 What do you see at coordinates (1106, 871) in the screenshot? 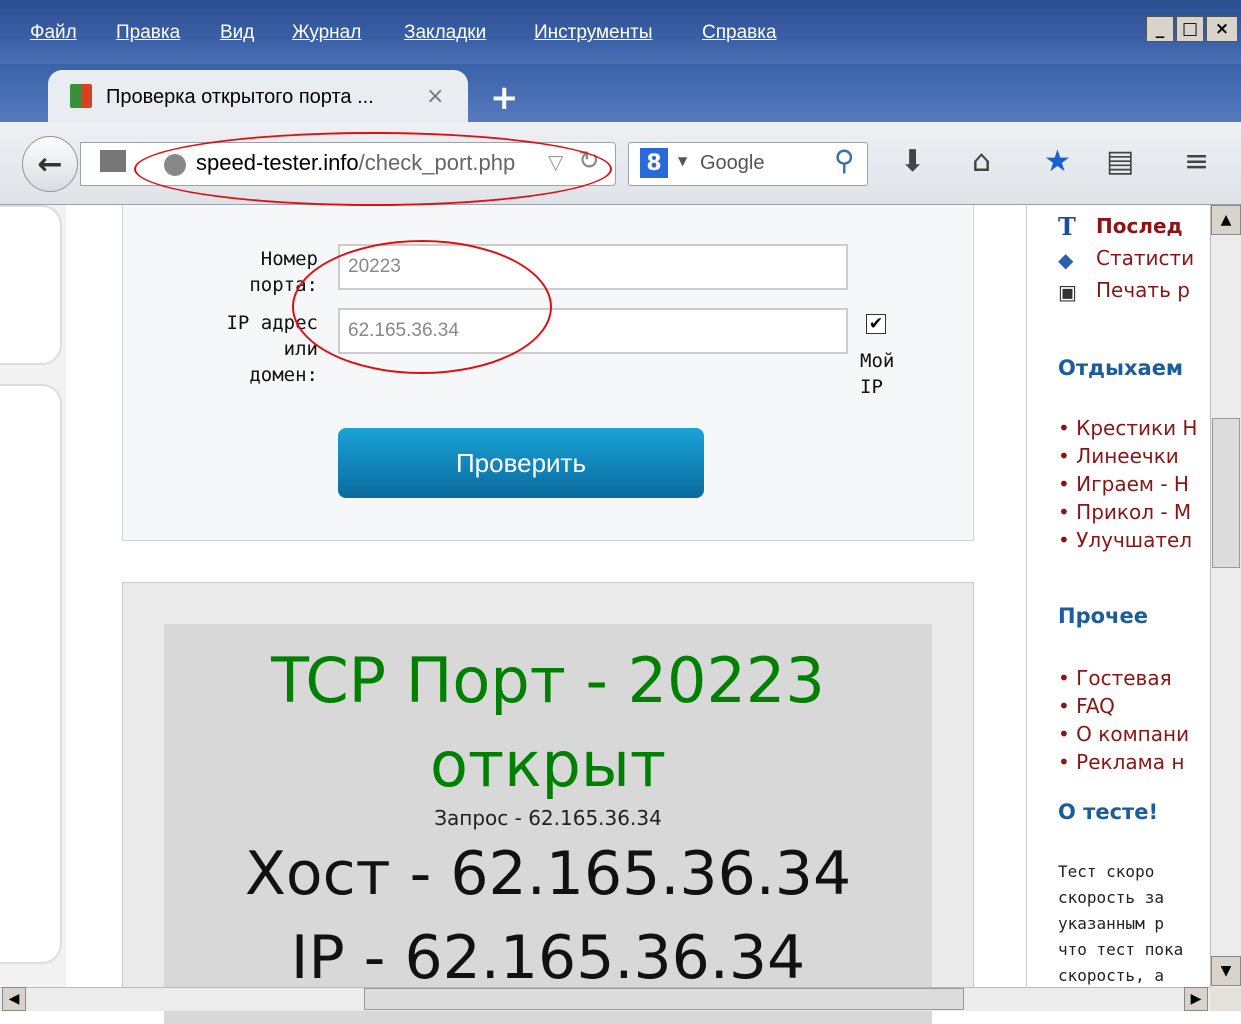
I see `about-text-line: Тест скоро` at bounding box center [1106, 871].